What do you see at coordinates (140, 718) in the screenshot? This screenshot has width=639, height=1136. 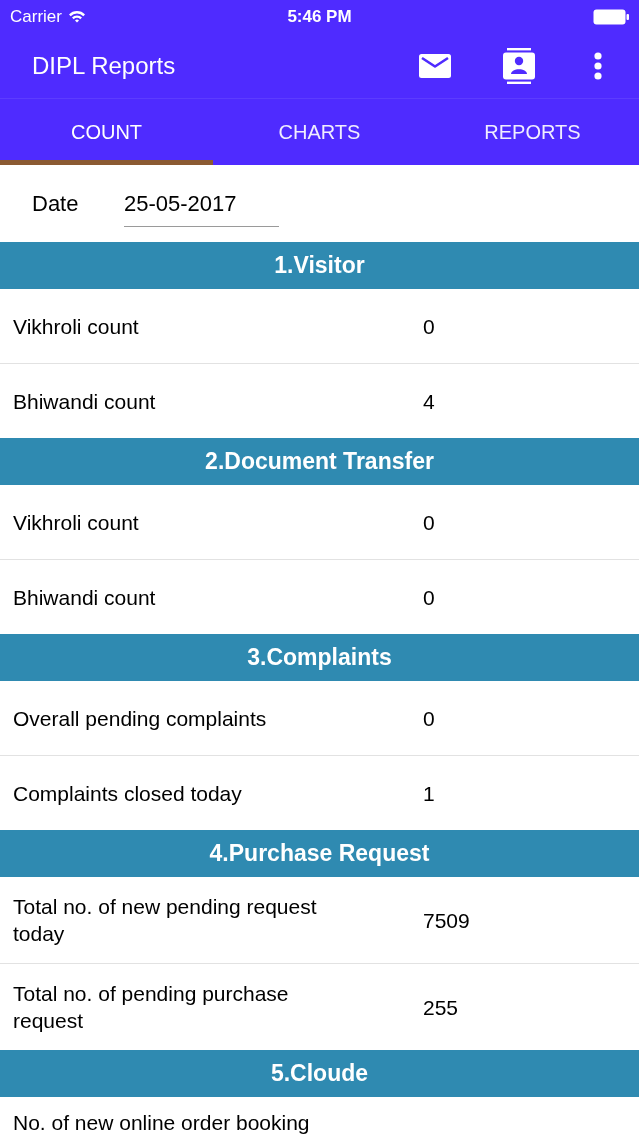 I see `row-label: Overall pending complaints` at bounding box center [140, 718].